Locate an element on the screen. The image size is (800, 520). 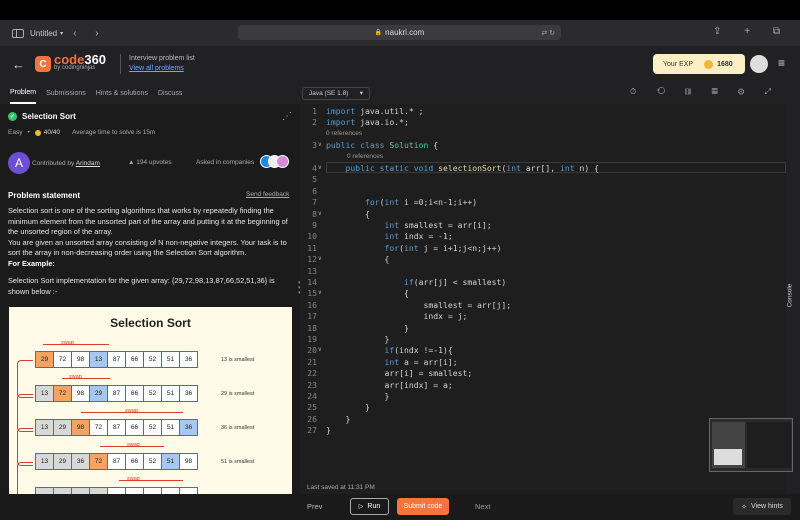
language-select: Java (SE 1.8) ▾ is located at coordinates (336, 93).